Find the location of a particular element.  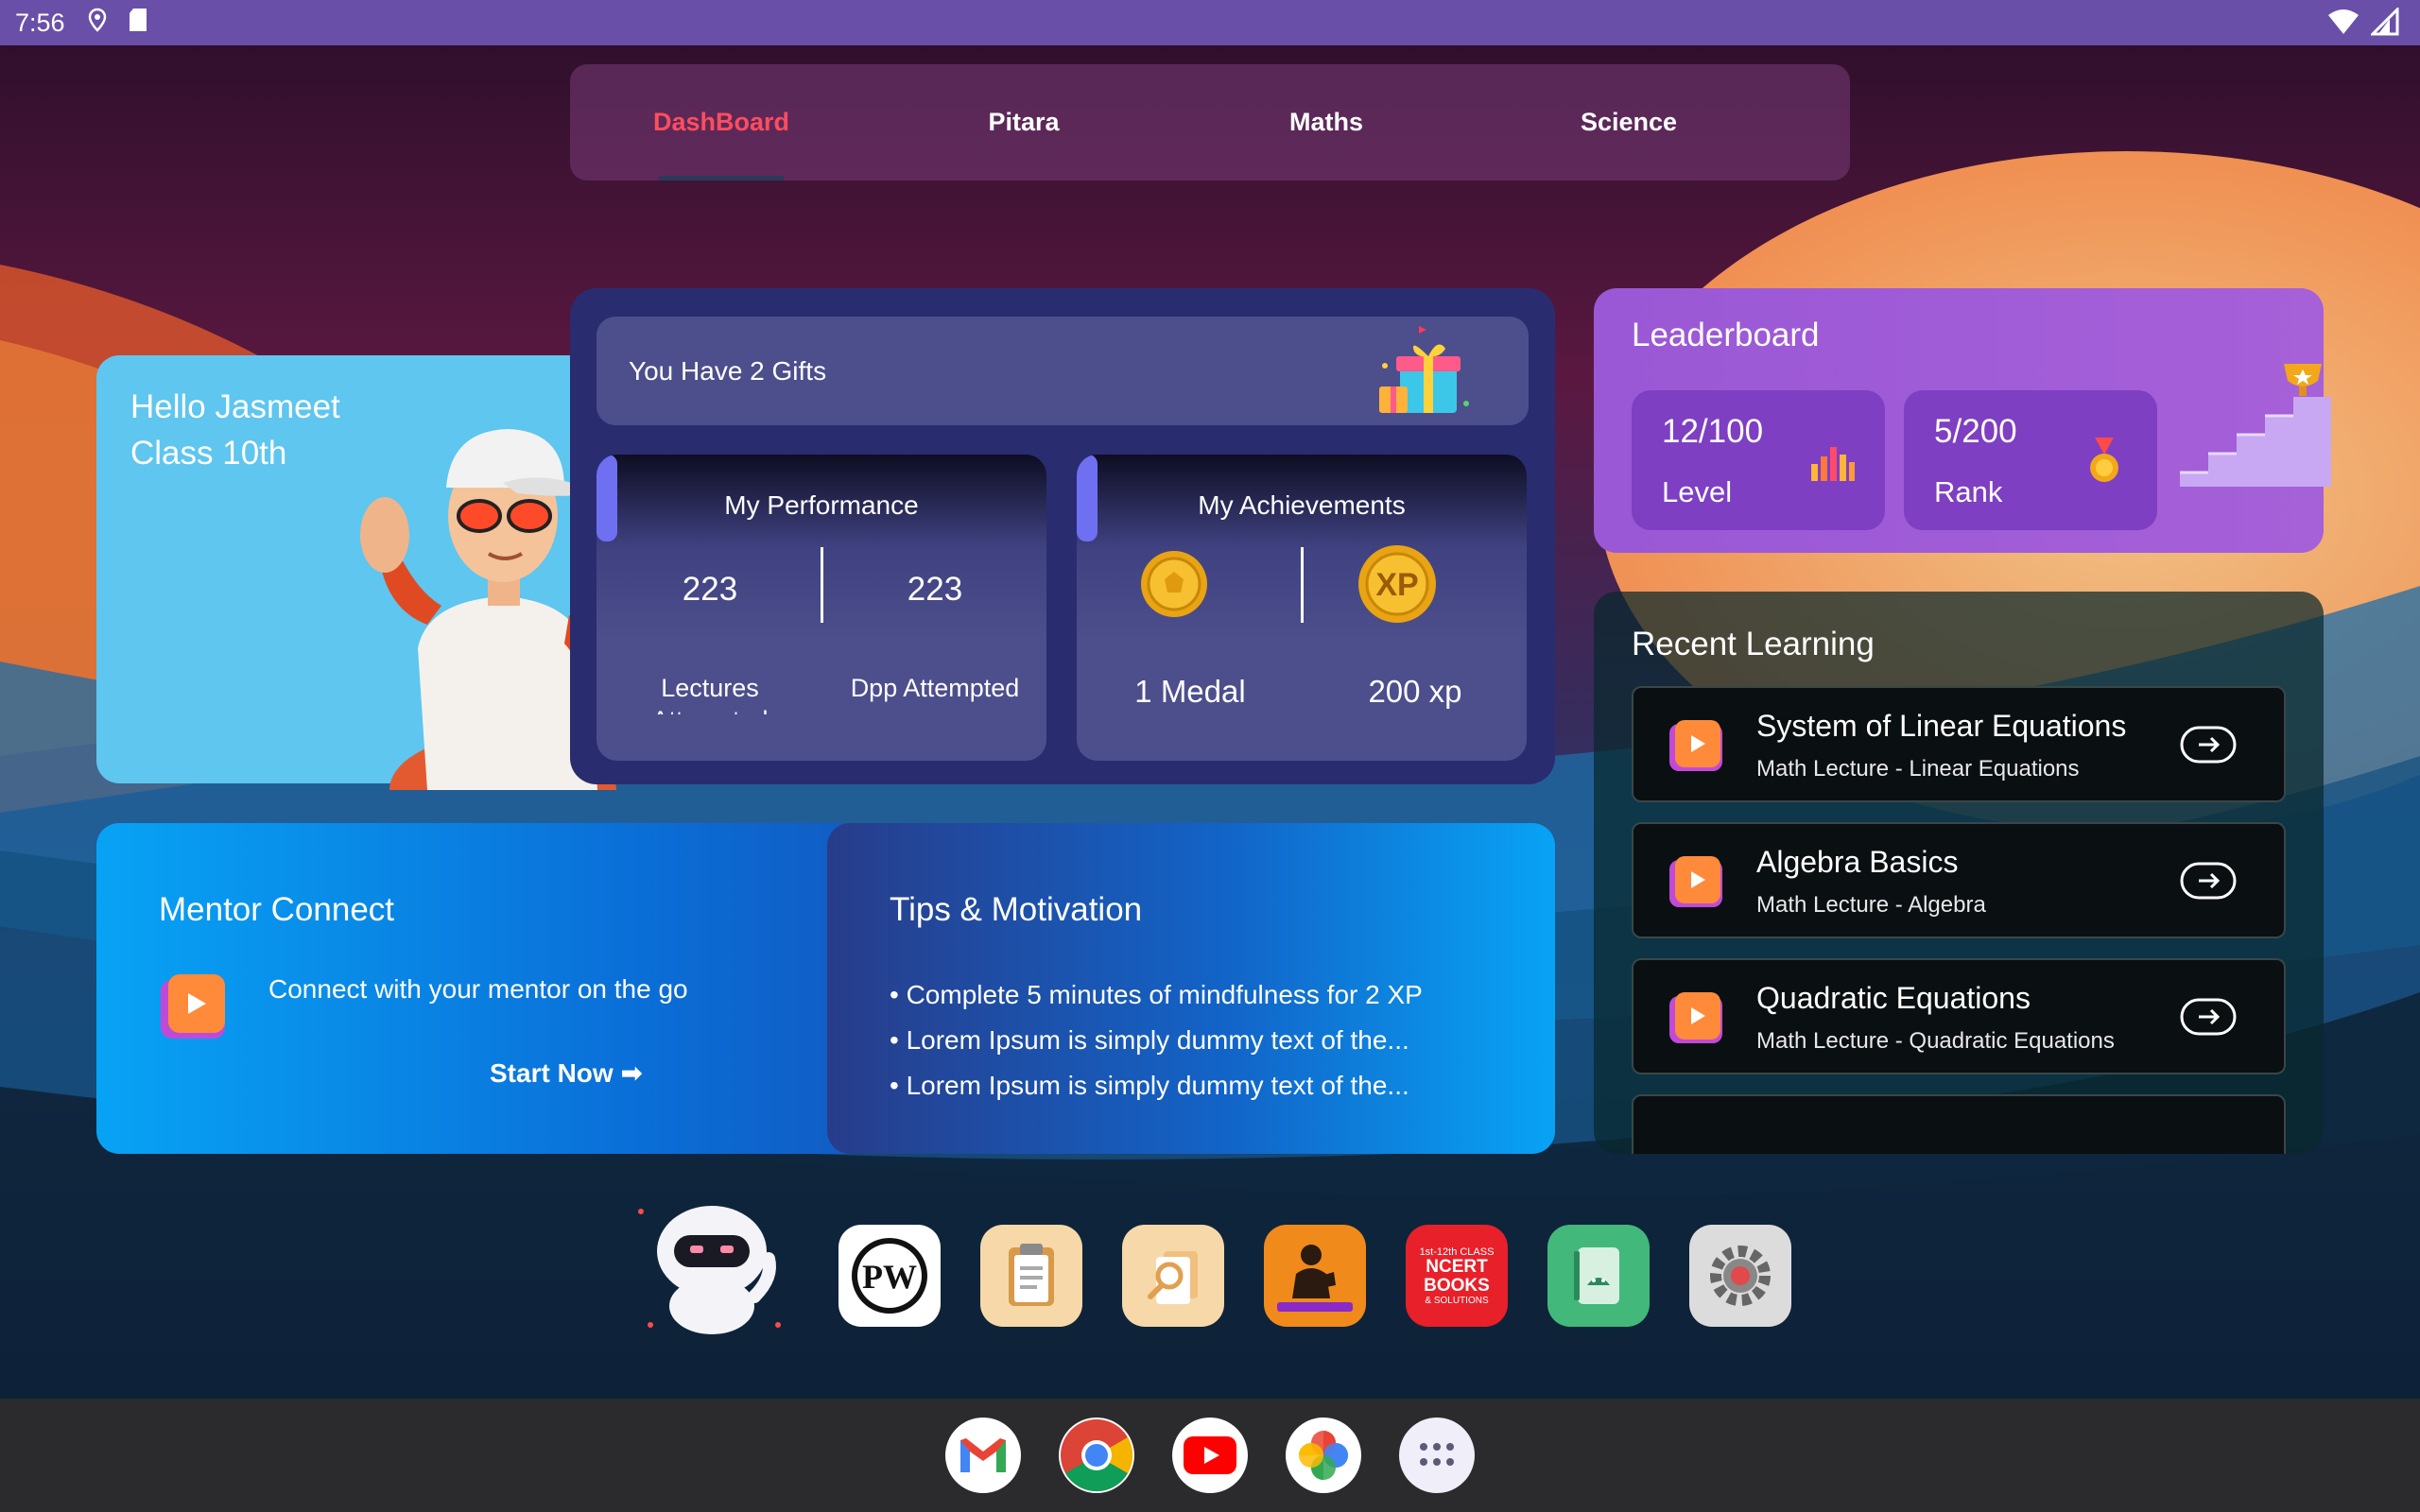

medal-ribbon-icon is located at coordinates (2104, 460).